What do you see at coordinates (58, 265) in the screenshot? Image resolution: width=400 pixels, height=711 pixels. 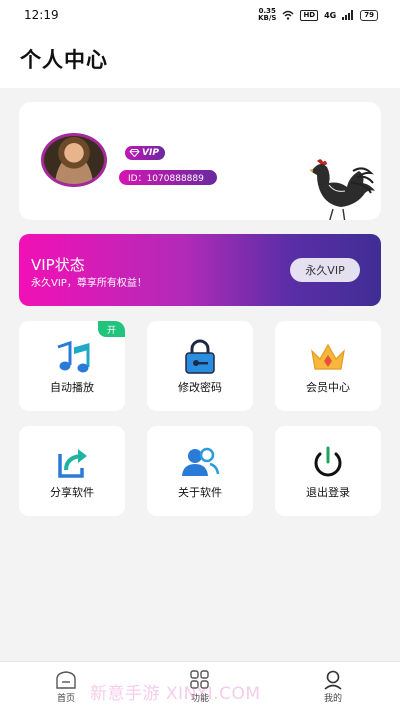 I see `vip-status-title: VIP状态` at bounding box center [58, 265].